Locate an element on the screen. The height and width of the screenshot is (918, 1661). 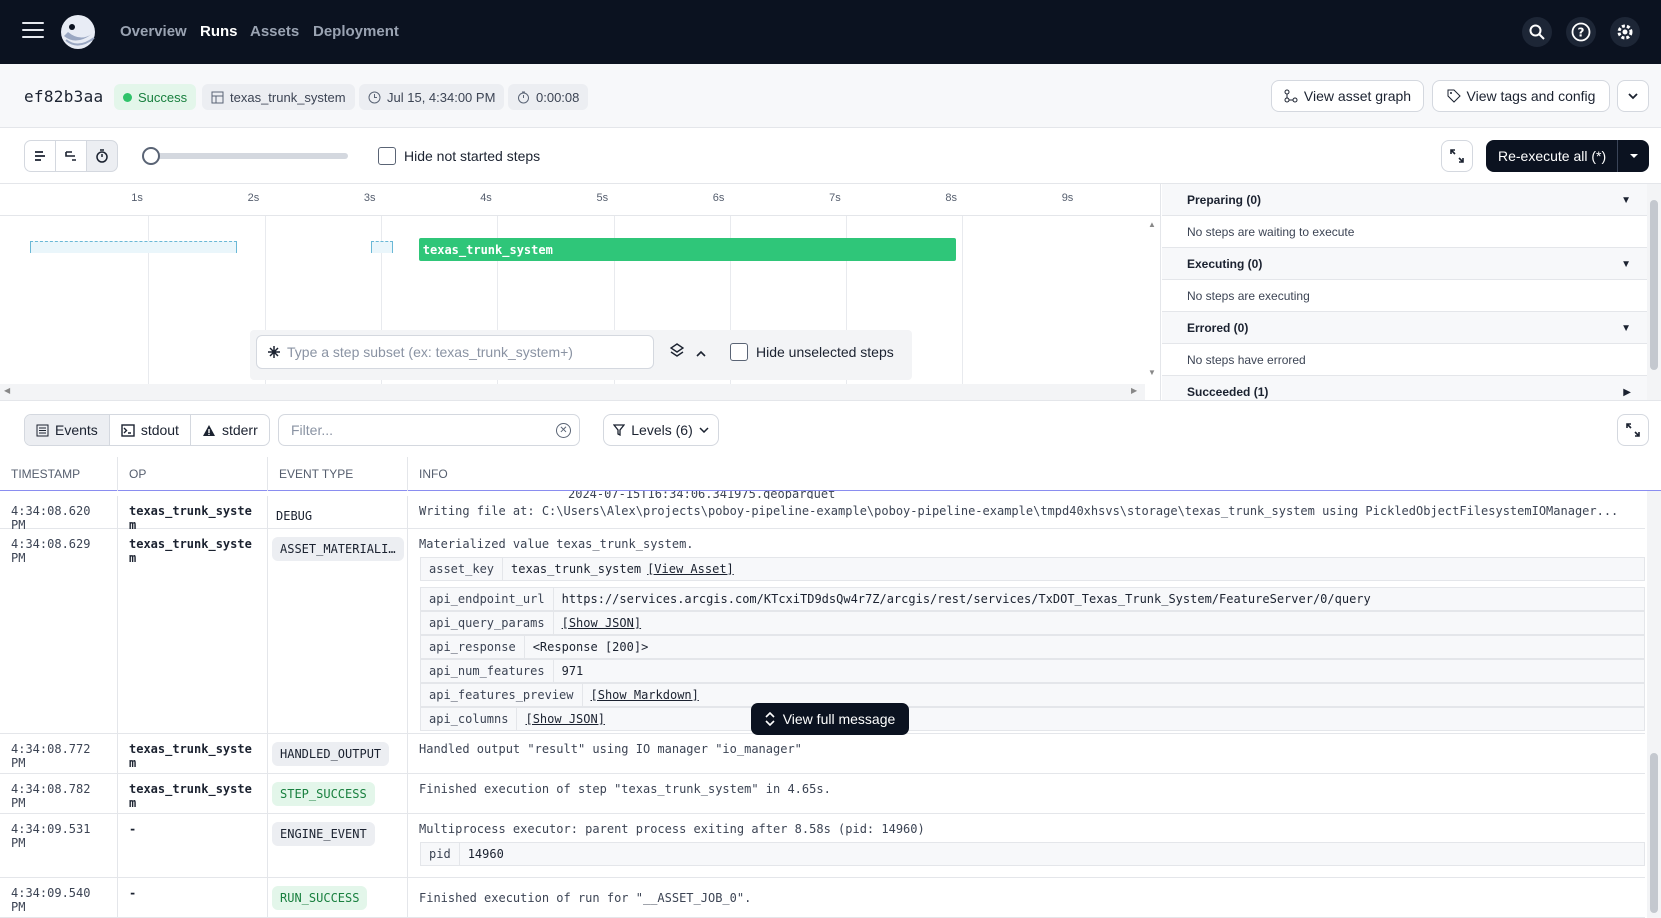
metadata-link: [Show Markdown] is located at coordinates (641, 695).